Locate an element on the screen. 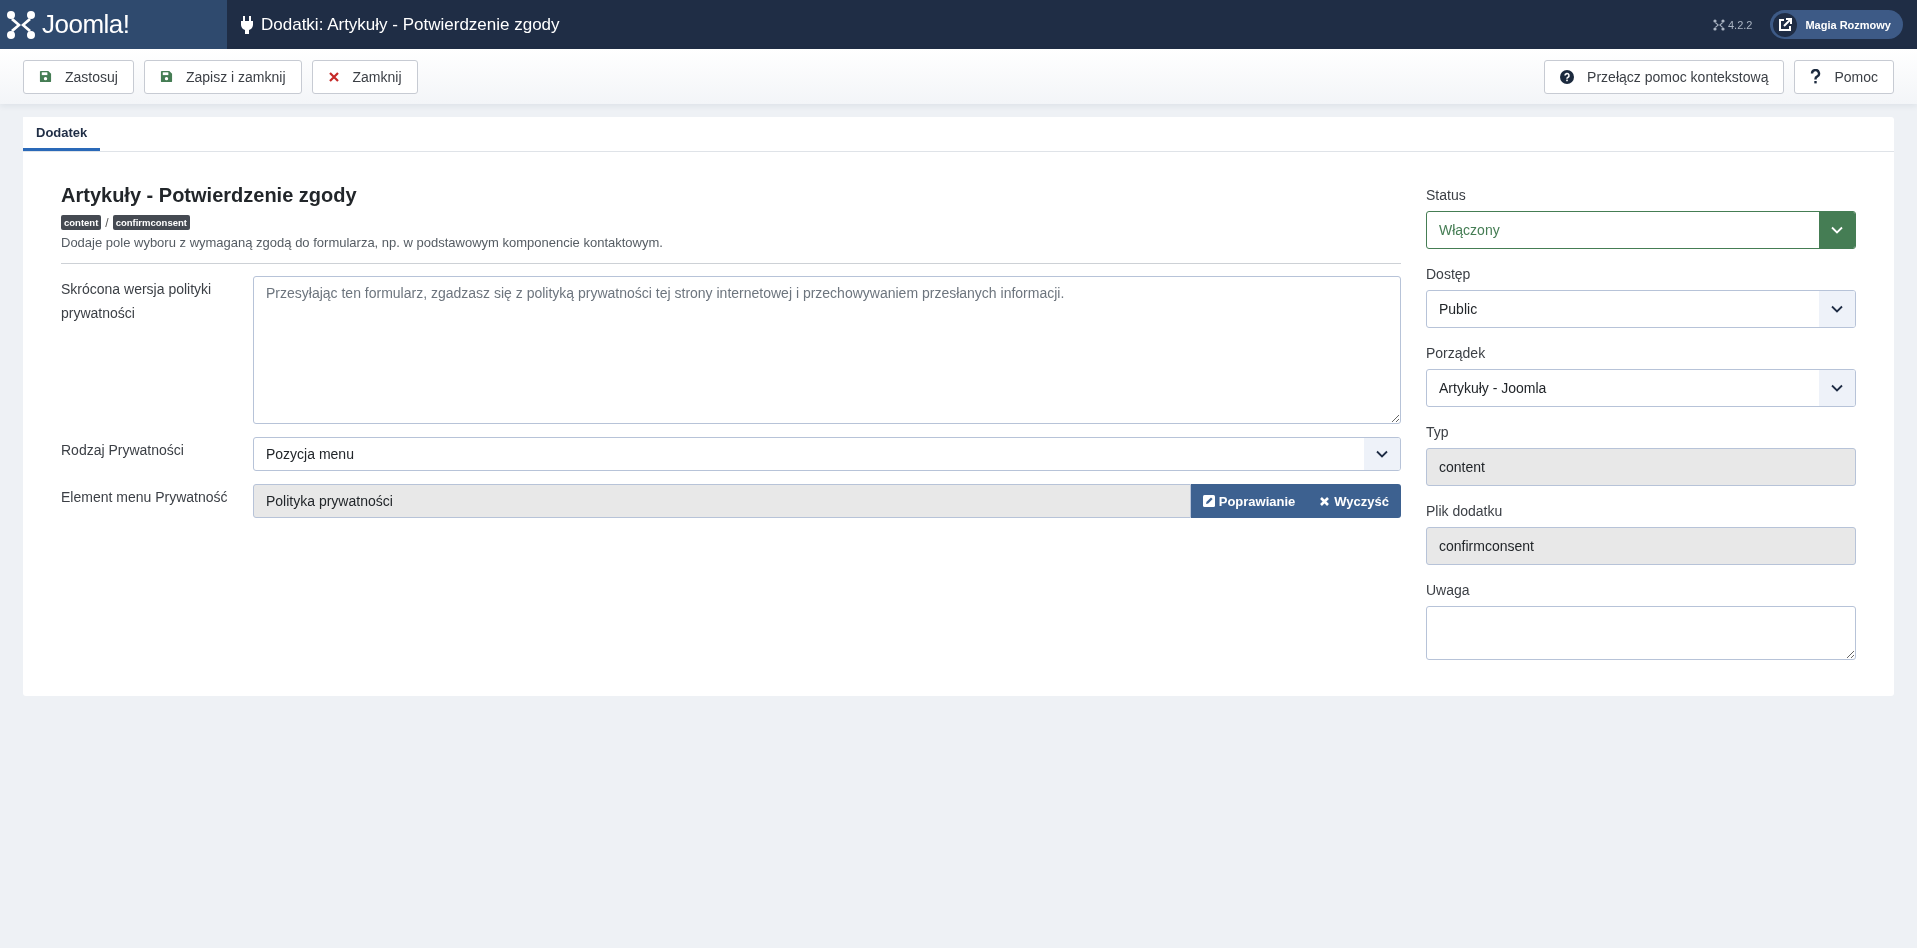  field-label: Skrócona wersja polityki prywatności is located at coordinates (137, 301).